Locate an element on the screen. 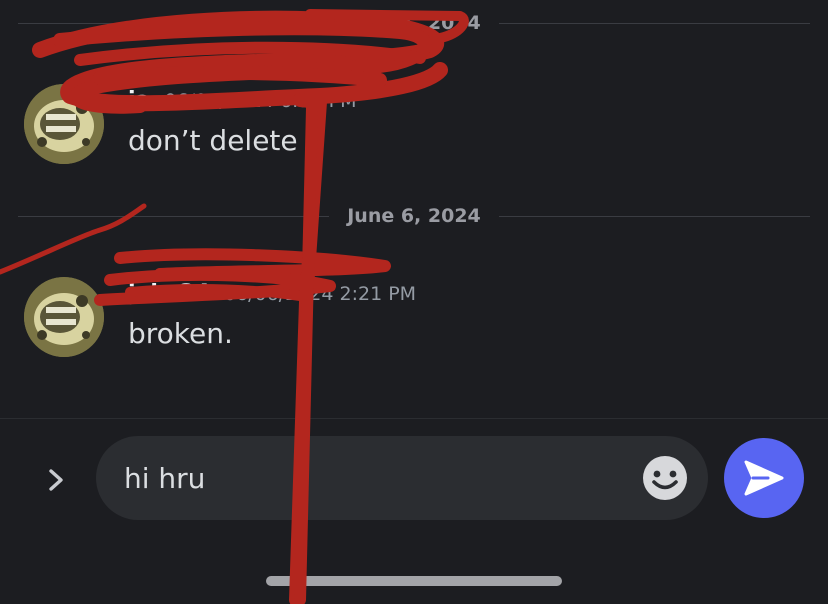 This screenshot has width=828, height=604. divider-date: June 1, 2024 is located at coordinates (414, 23).